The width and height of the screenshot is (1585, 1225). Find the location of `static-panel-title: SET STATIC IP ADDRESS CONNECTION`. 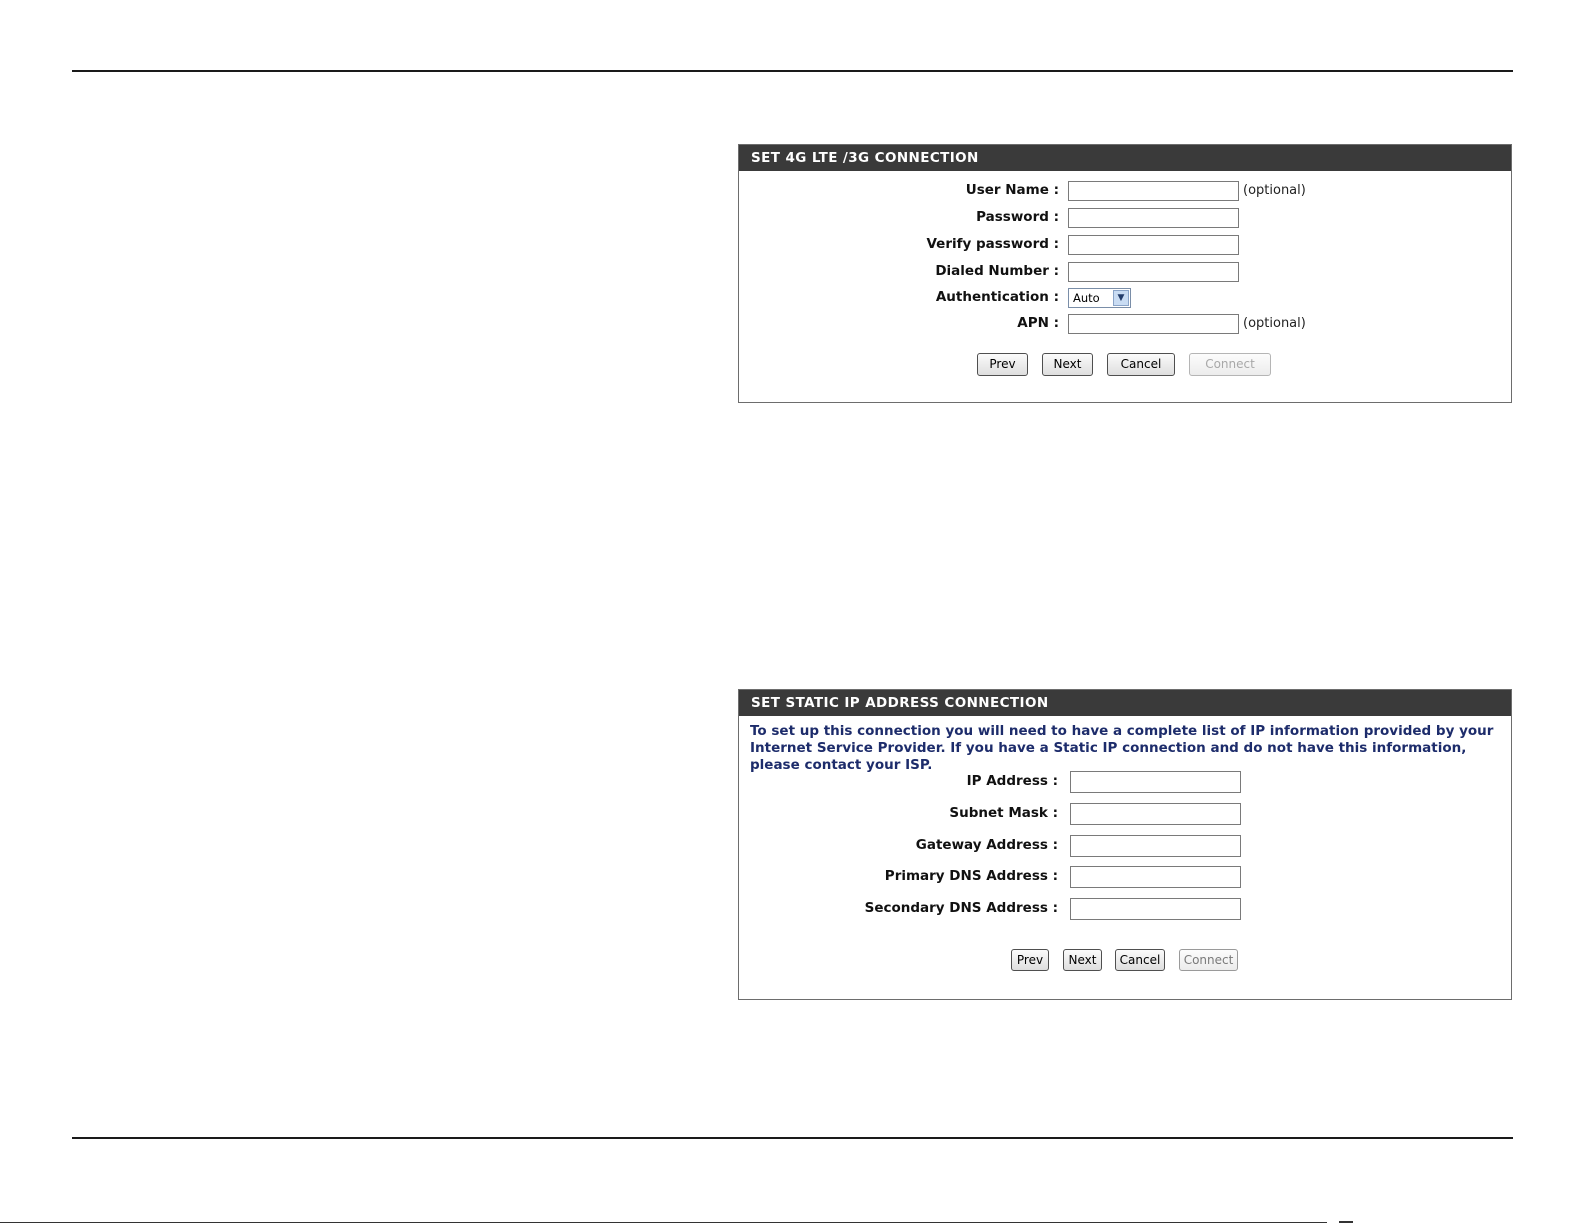

static-panel-title: SET STATIC IP ADDRESS CONNECTION is located at coordinates (1125, 703).